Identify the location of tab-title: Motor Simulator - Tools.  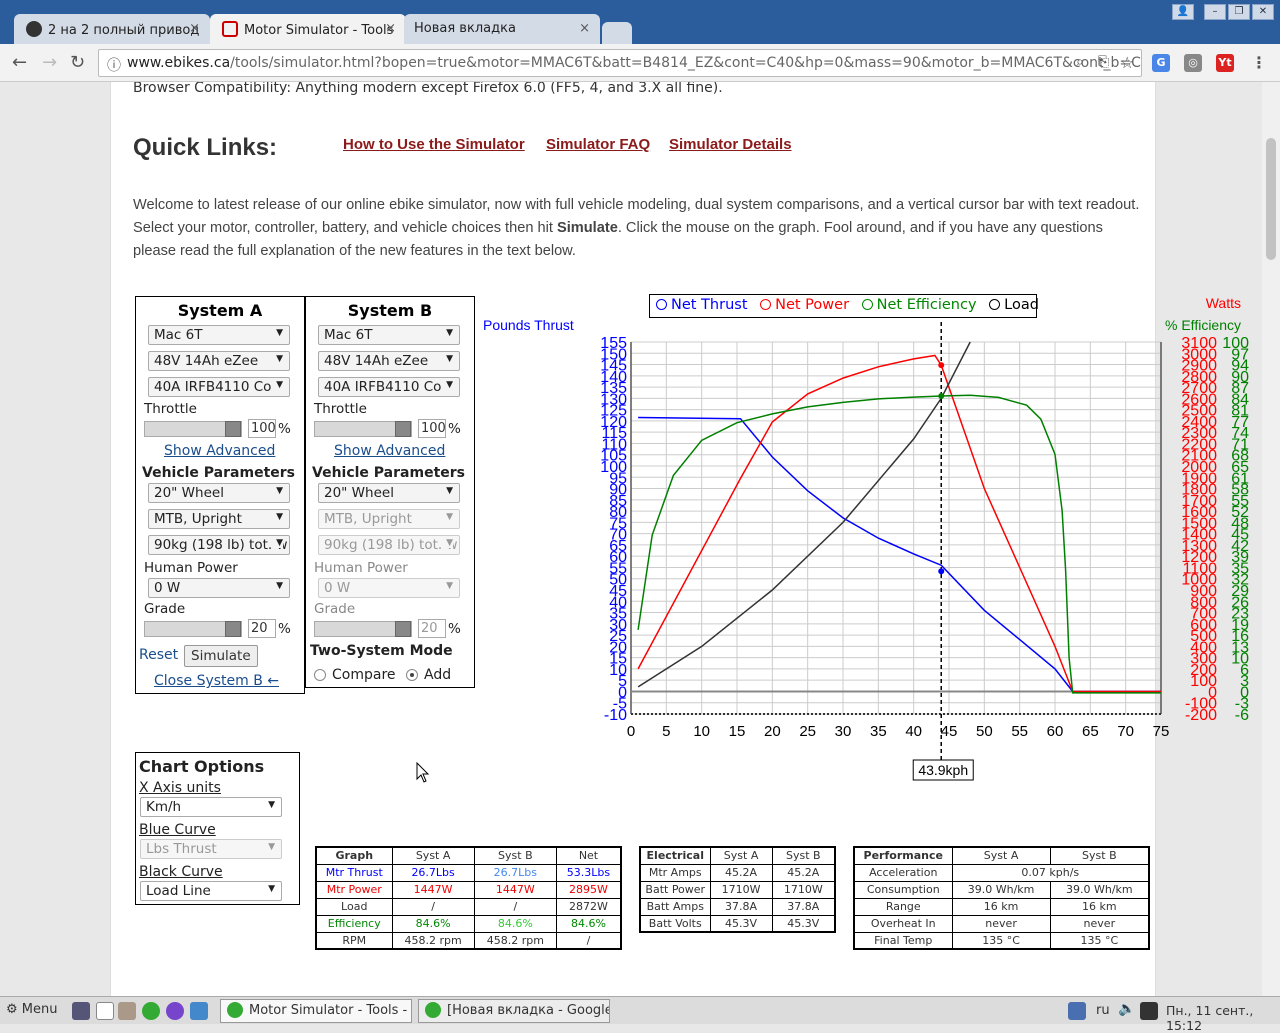
(319, 30).